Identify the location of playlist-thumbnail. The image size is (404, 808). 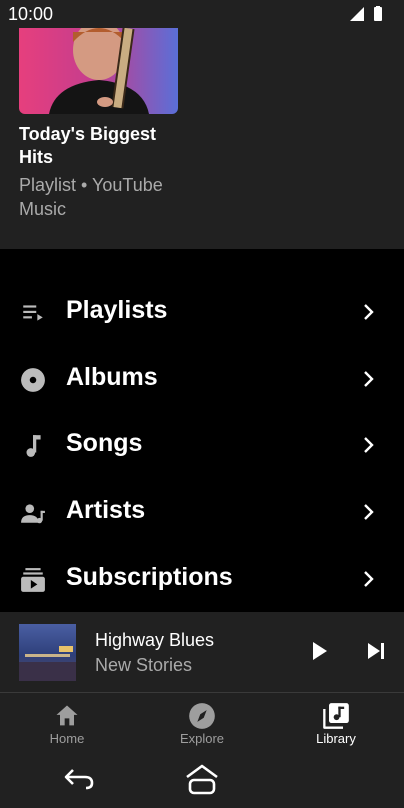
(98, 71).